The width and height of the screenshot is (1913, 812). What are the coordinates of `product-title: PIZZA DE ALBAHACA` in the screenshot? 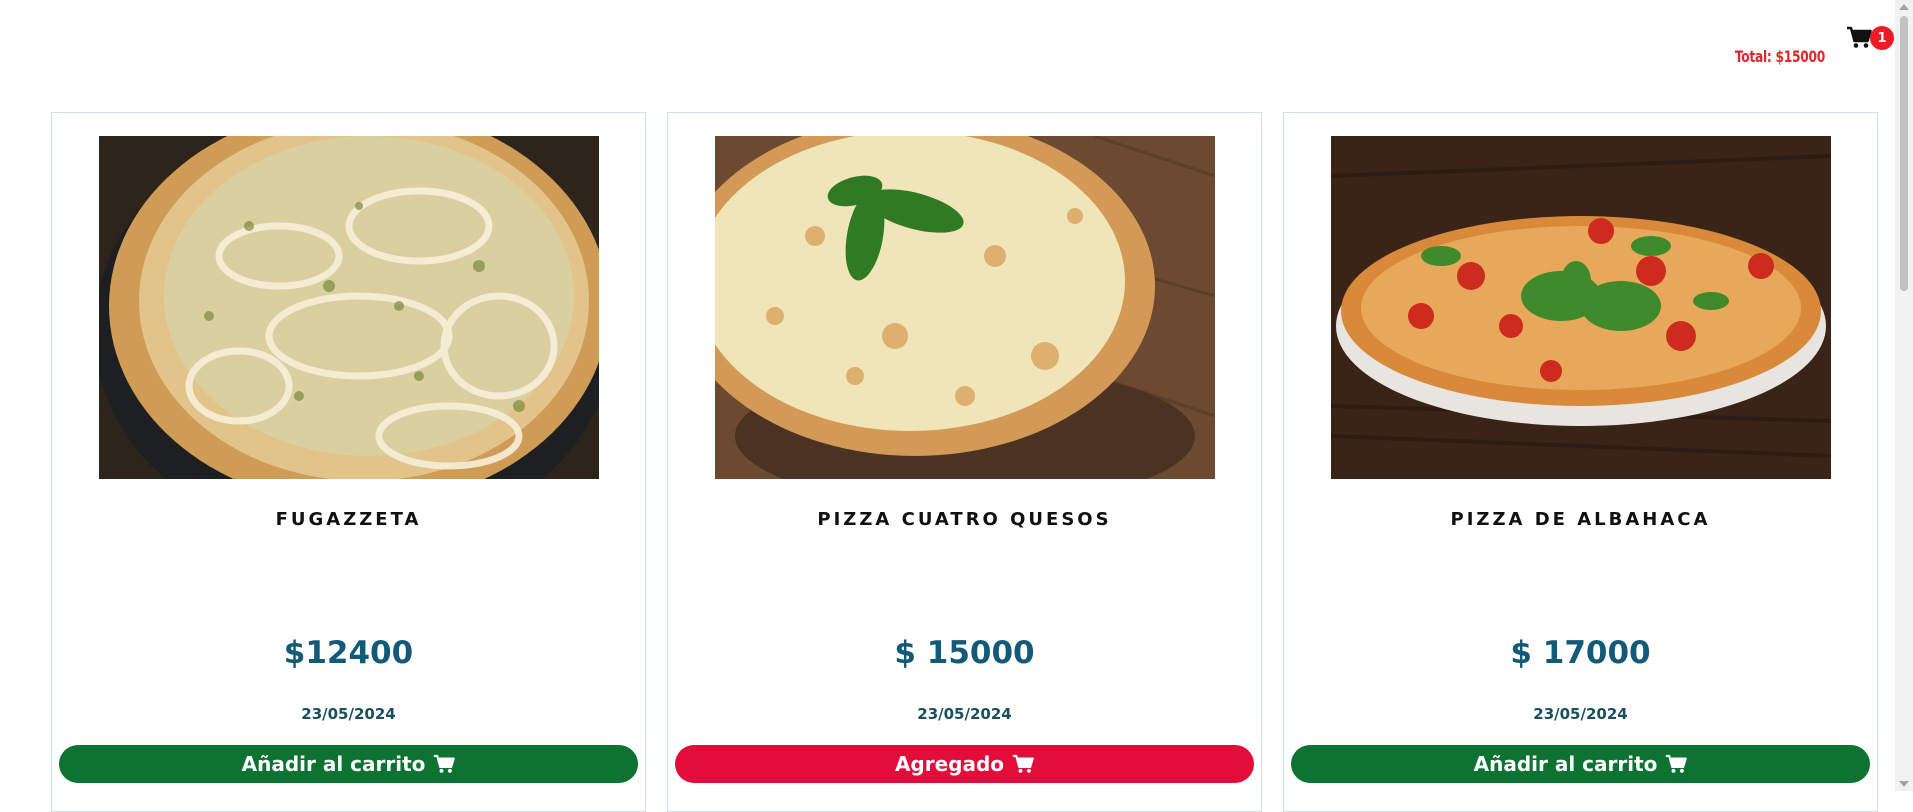 It's located at (1580, 519).